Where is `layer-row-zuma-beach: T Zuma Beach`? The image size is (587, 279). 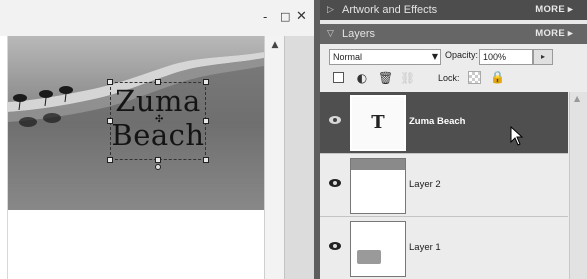 layer-row-zuma-beach: T Zuma Beach is located at coordinates (444, 123).